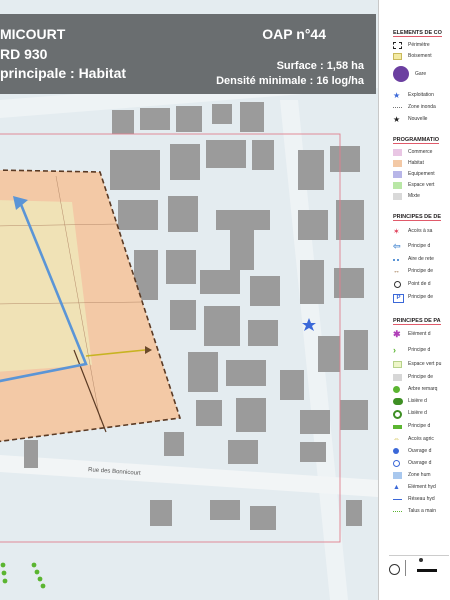  What do you see at coordinates (421, 390) in the screenshot?
I see `legend-item: Arbre remarq` at bounding box center [421, 390].